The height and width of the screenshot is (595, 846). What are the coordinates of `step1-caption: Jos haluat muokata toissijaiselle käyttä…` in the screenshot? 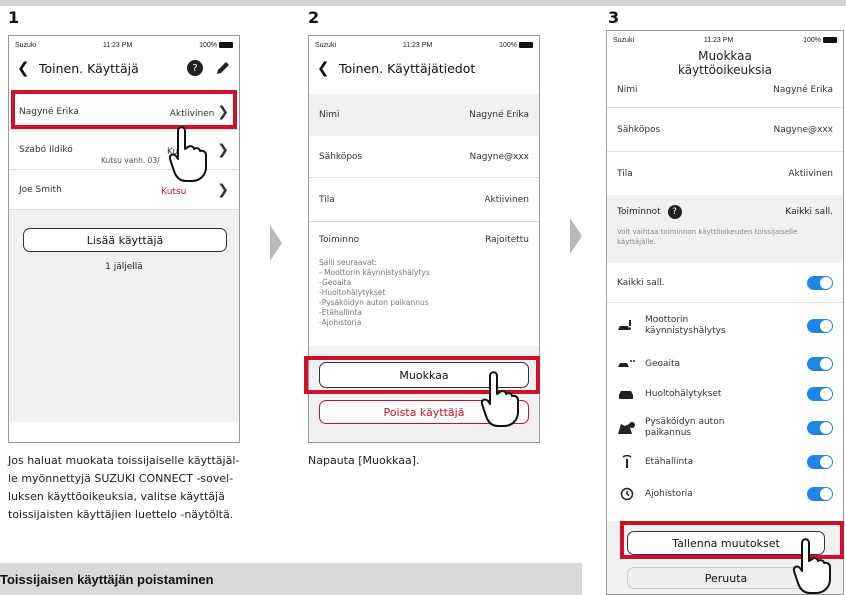 It's located at (124, 487).